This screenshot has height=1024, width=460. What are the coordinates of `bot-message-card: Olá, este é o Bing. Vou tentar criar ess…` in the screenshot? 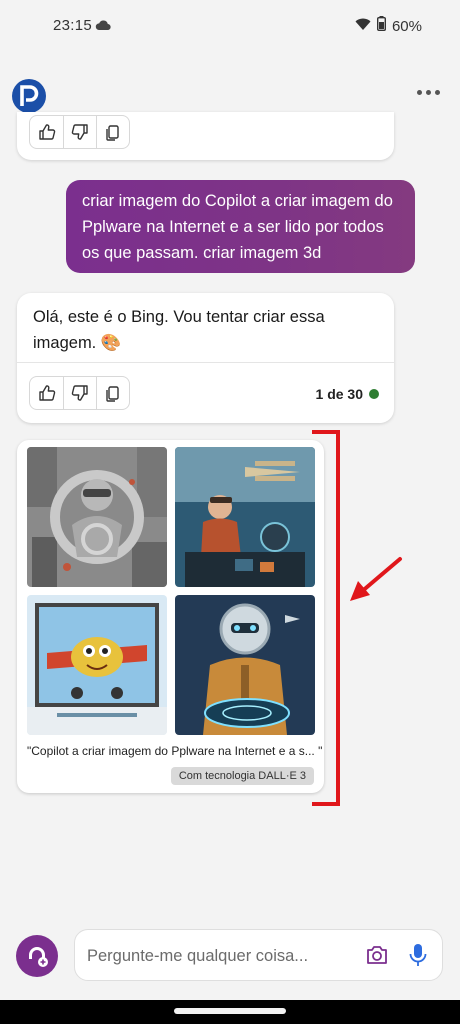 It's located at (205, 358).